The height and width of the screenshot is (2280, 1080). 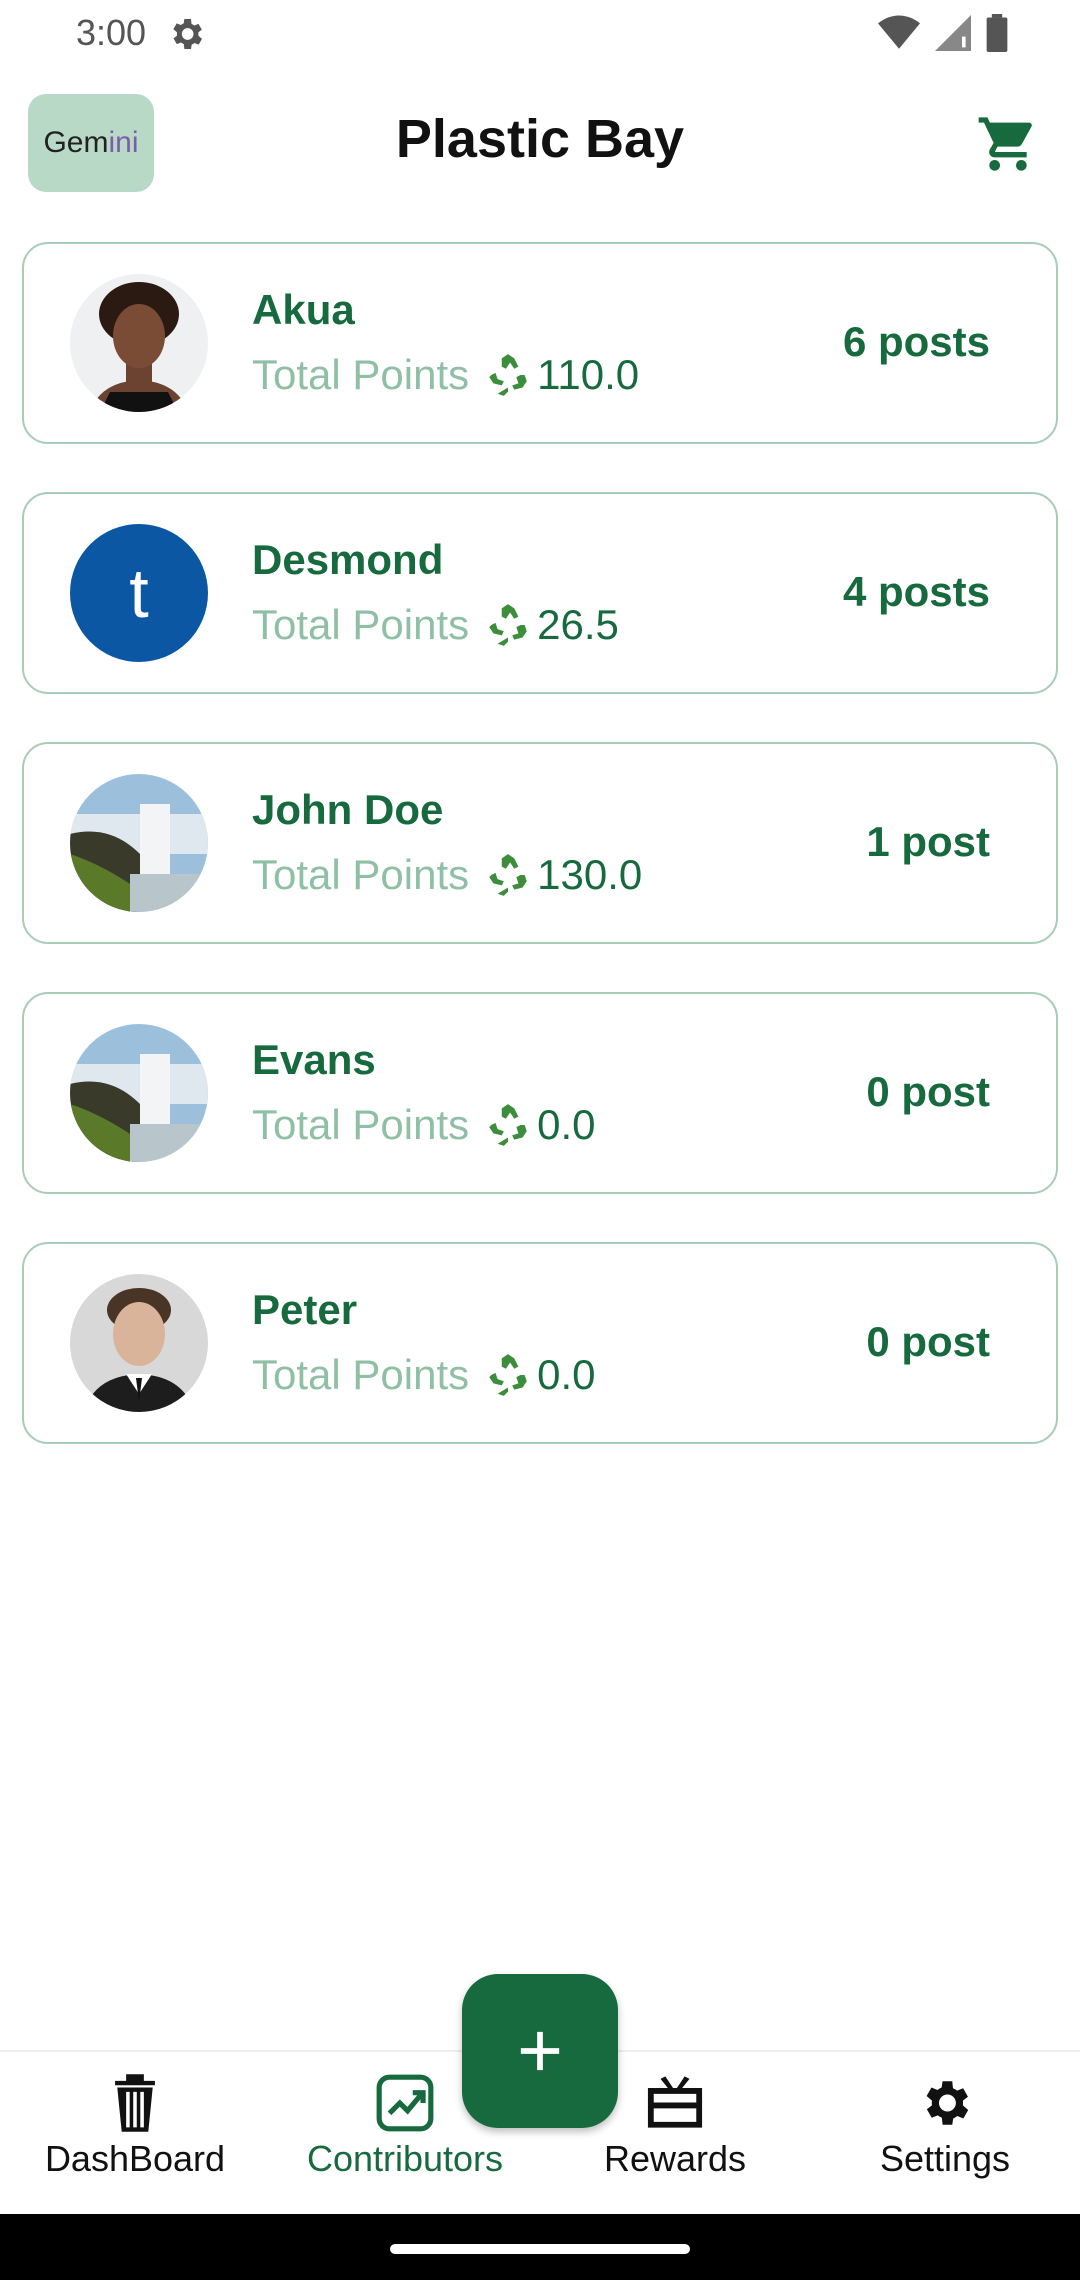 I want to click on cart-icon, so click(x=1008, y=144).